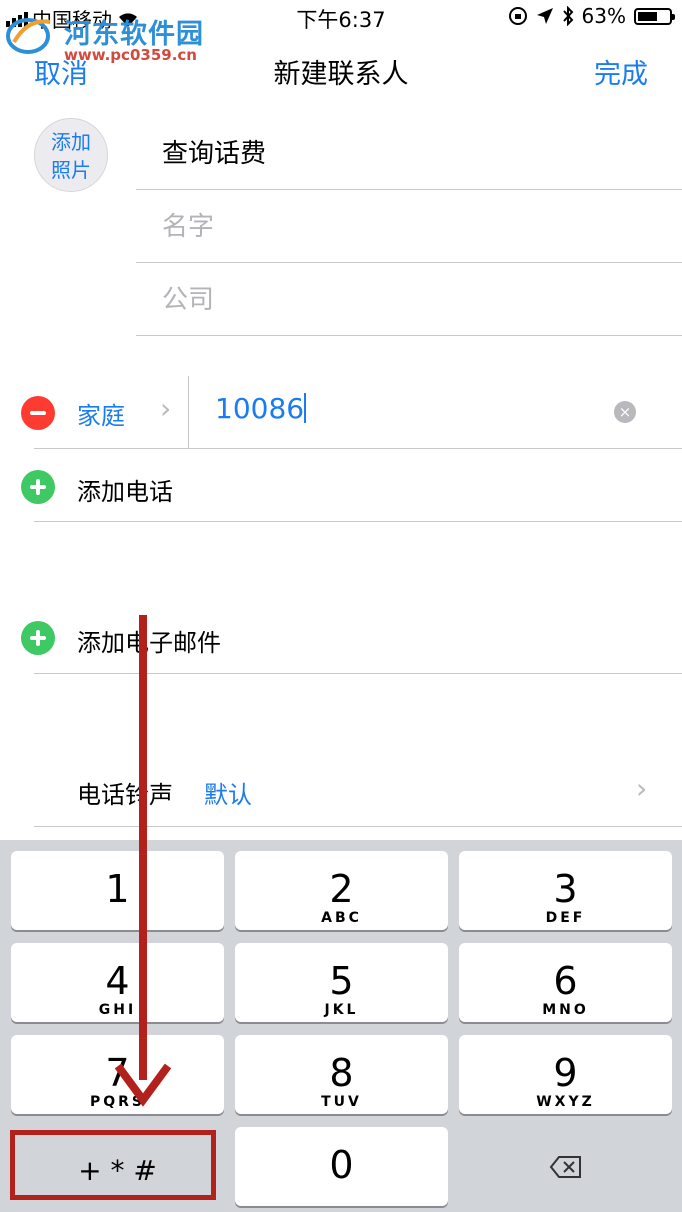  I want to click on rotation-lock-icon, so click(517, 16).